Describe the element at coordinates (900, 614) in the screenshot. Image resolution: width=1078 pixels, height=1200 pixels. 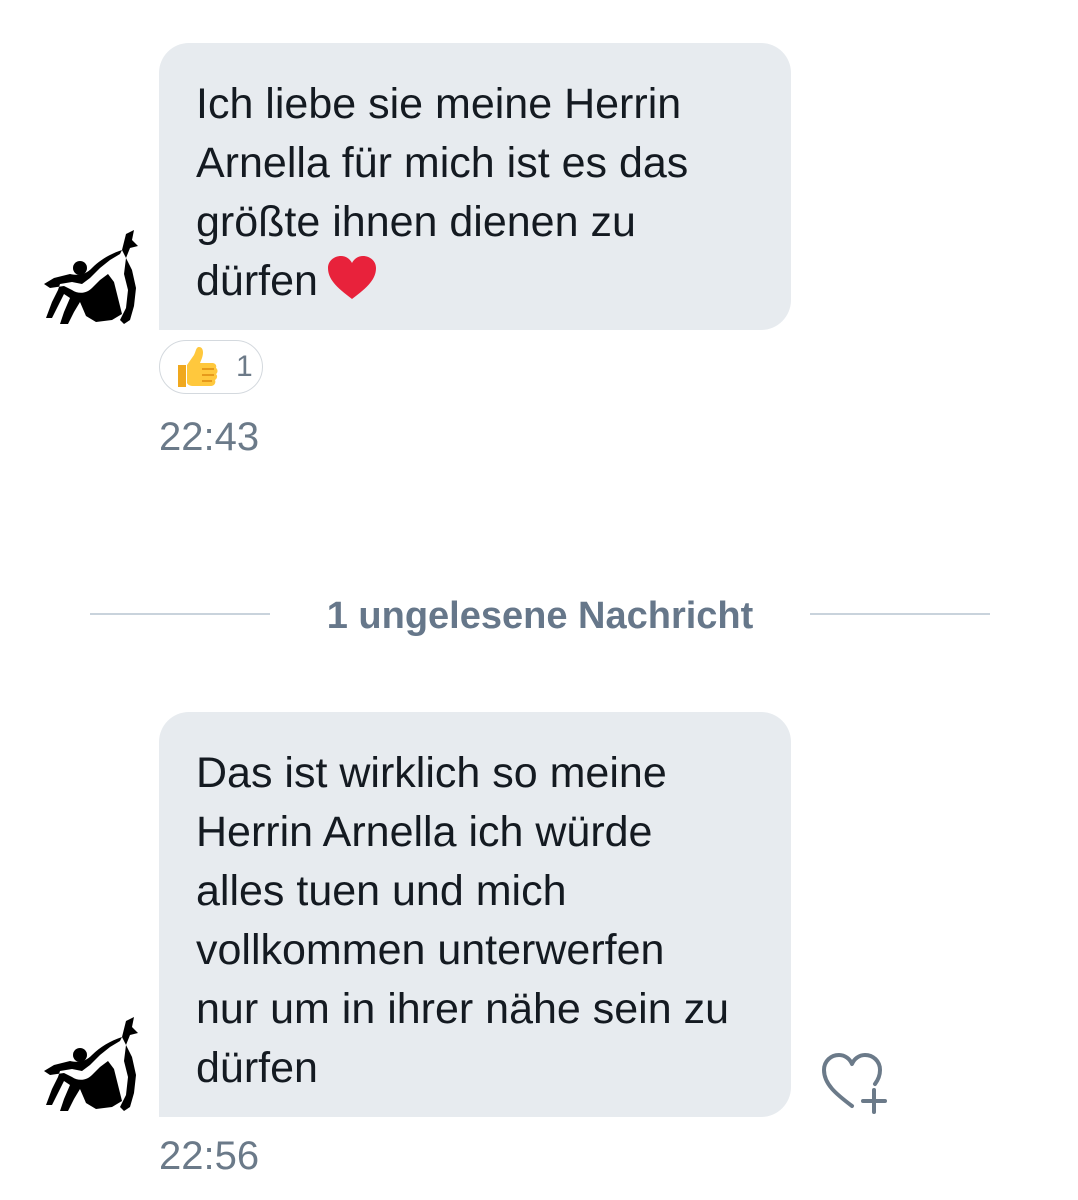
I see `divider-line-right` at that location.